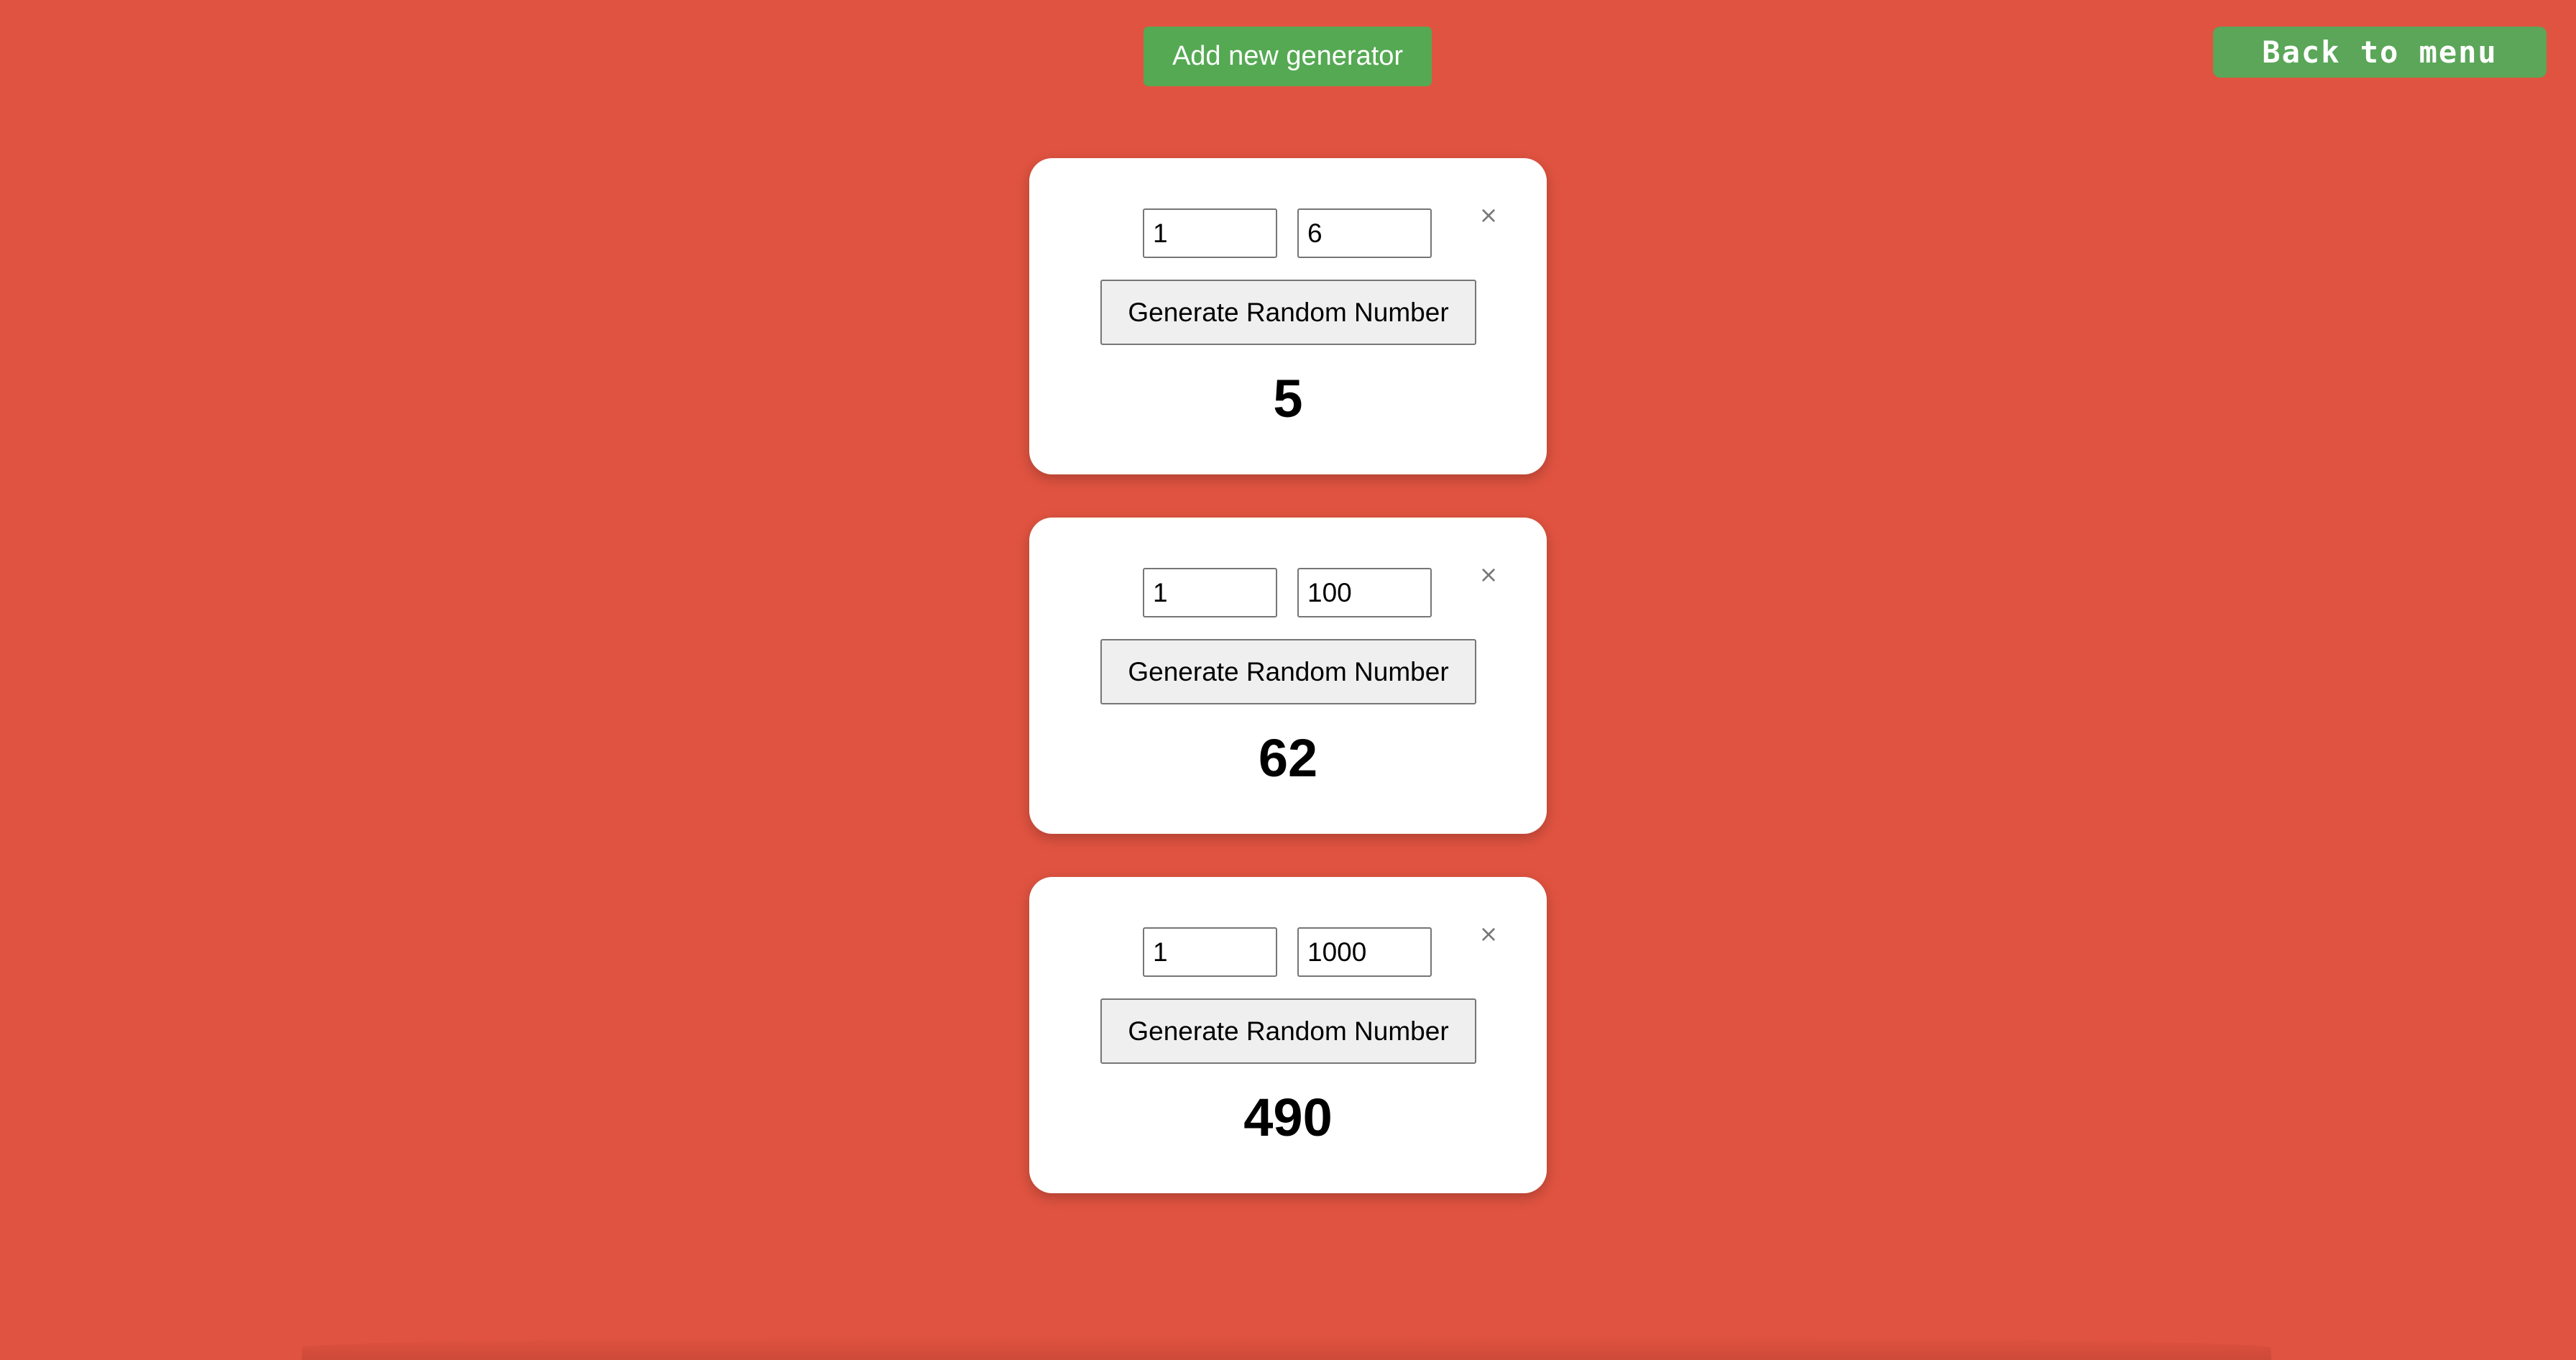 This screenshot has height=1360, width=2576. I want to click on generator-card: × Generate Random Number 5, so click(1288, 316).